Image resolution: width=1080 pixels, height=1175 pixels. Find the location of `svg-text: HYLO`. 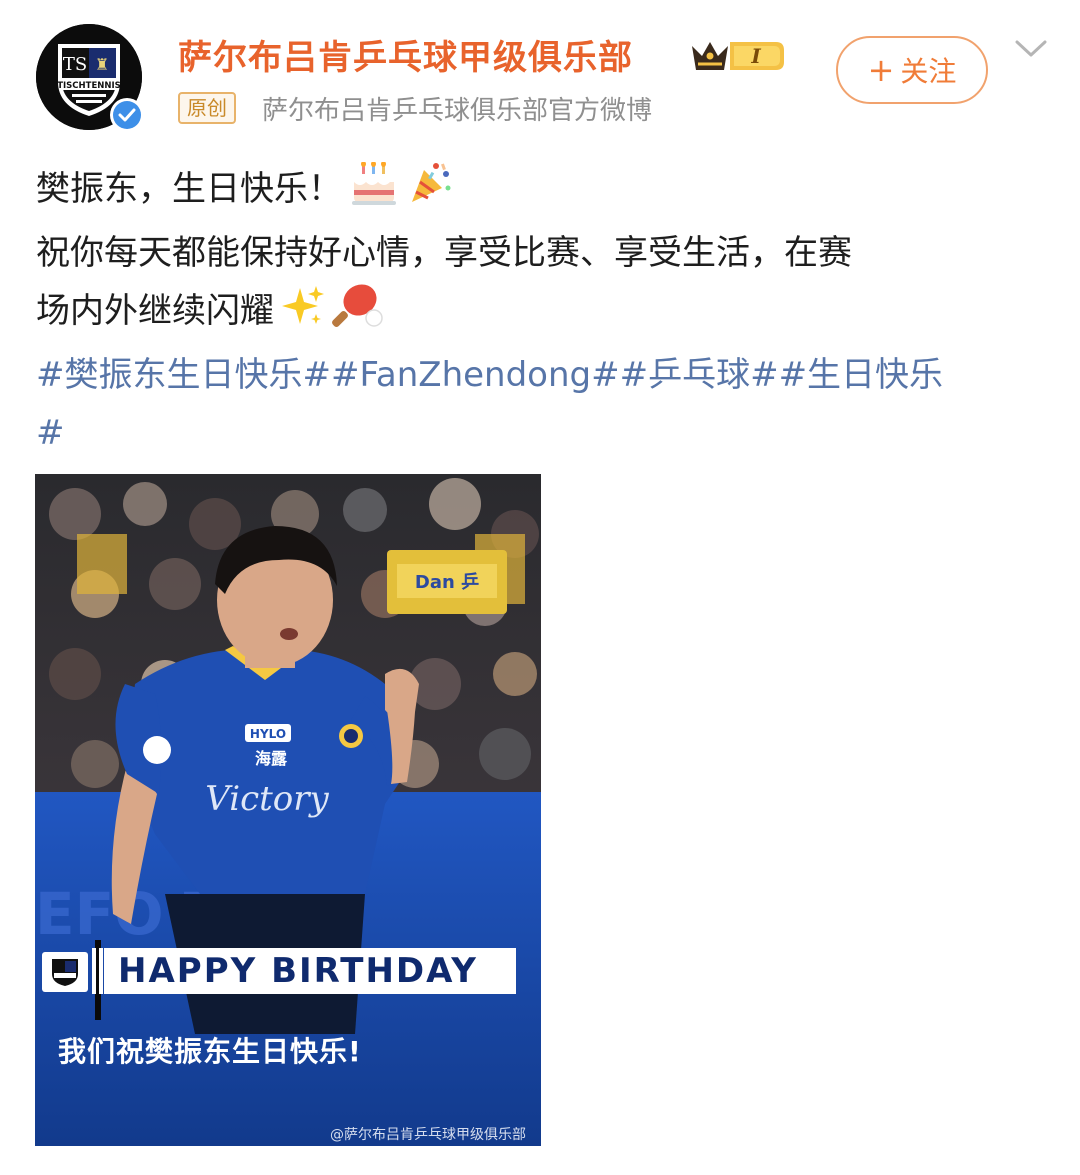

svg-text: HYLO is located at coordinates (268, 734).